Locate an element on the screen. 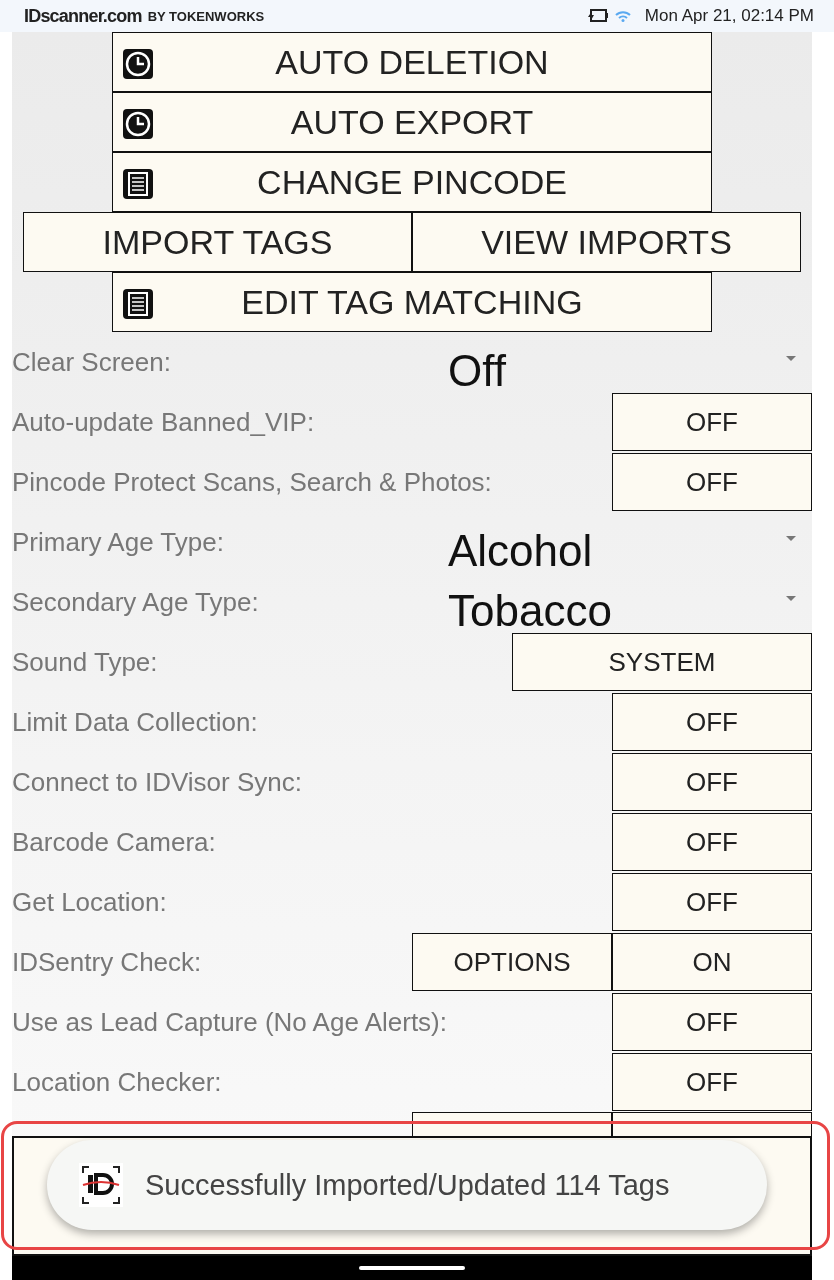 The width and height of the screenshot is (834, 1280). setting-label: Get Location: is located at coordinates (90, 902).